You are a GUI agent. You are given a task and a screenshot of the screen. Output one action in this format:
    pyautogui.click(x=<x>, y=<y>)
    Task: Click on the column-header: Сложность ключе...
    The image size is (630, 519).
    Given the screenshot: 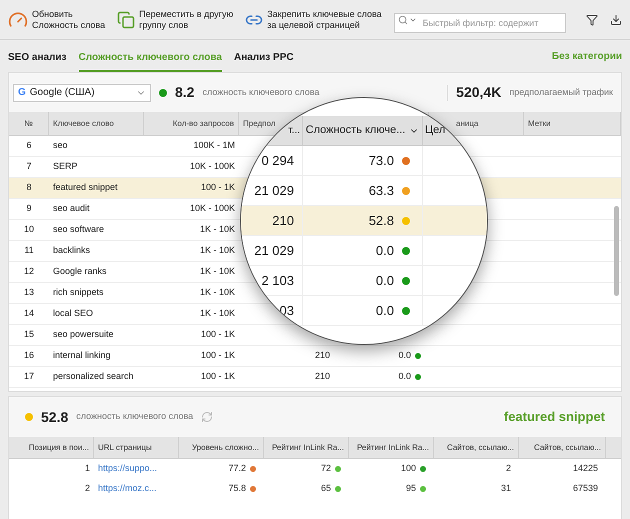 What is the action you would take?
    pyautogui.click(x=363, y=130)
    